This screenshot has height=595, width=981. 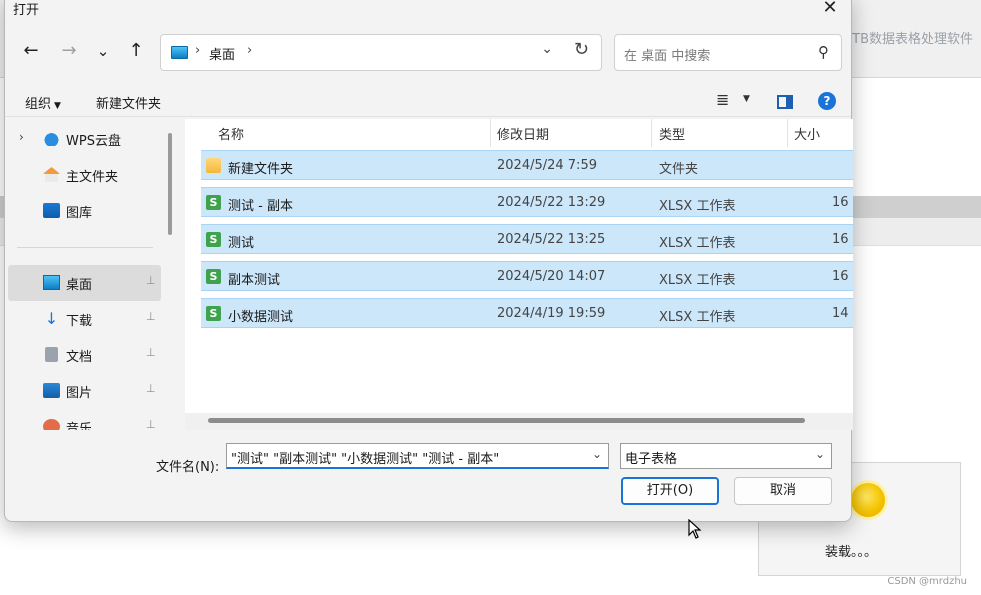 What do you see at coordinates (83, 419) in the screenshot?
I see `sidebar-item-music: 音乐 ⊥` at bounding box center [83, 419].